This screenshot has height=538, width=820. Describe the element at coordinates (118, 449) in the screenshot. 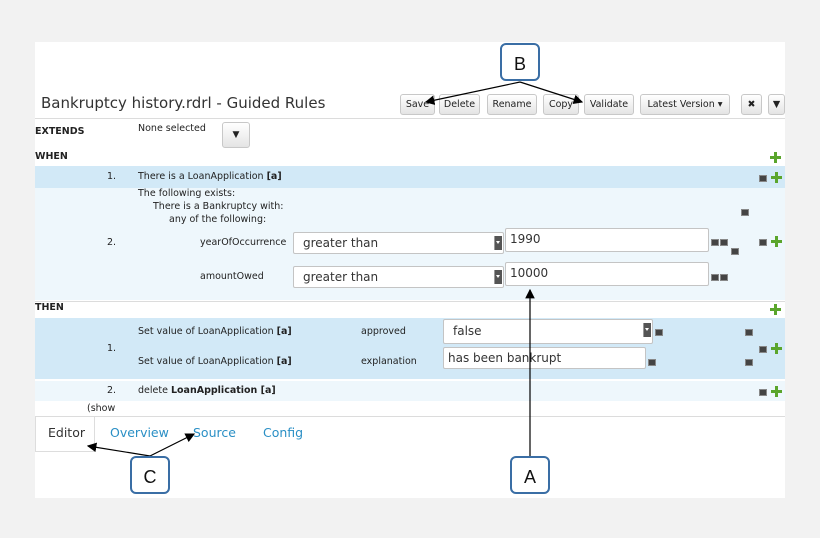

I see `arrow-c-to-editor` at that location.